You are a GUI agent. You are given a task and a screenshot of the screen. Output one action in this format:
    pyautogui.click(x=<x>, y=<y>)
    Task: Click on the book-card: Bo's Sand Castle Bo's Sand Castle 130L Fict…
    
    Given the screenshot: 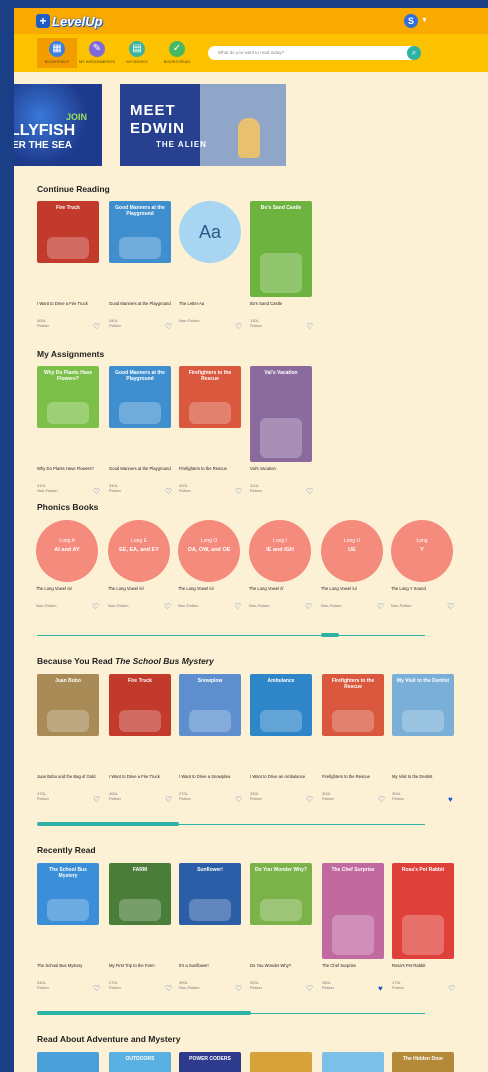 What is the action you would take?
    pyautogui.click(x=282, y=266)
    